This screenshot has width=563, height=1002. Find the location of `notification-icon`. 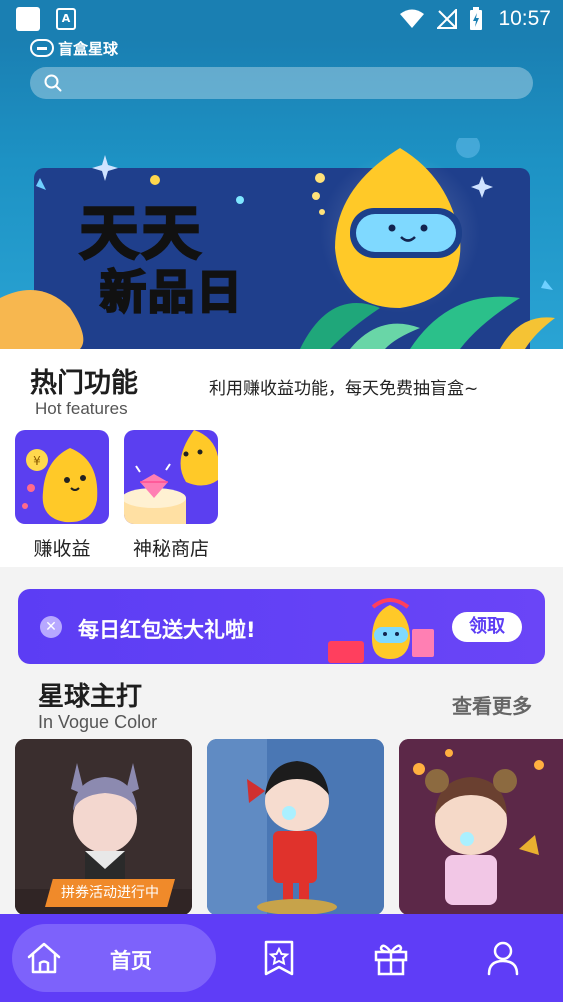

notification-icon is located at coordinates (28, 19).